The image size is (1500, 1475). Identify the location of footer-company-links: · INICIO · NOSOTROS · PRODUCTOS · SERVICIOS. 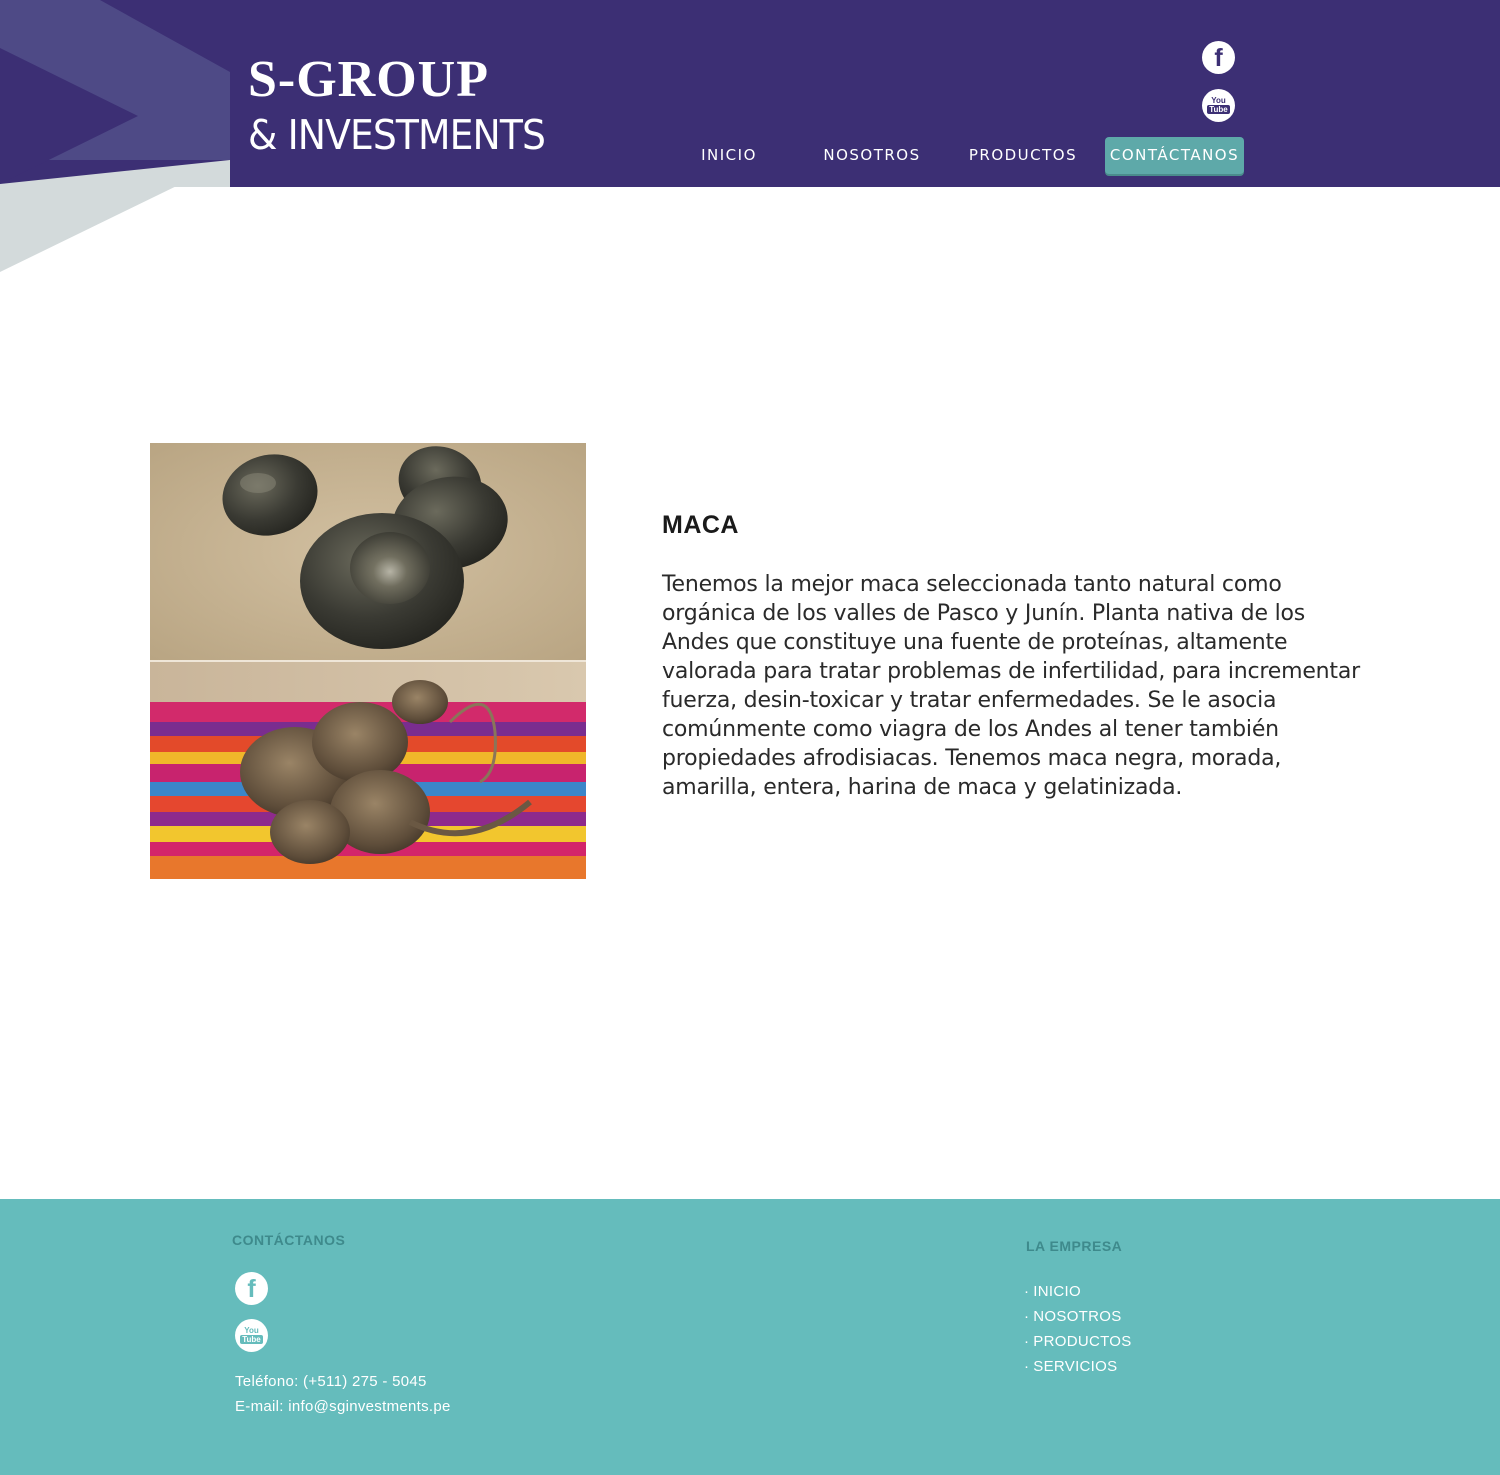
(1078, 1329).